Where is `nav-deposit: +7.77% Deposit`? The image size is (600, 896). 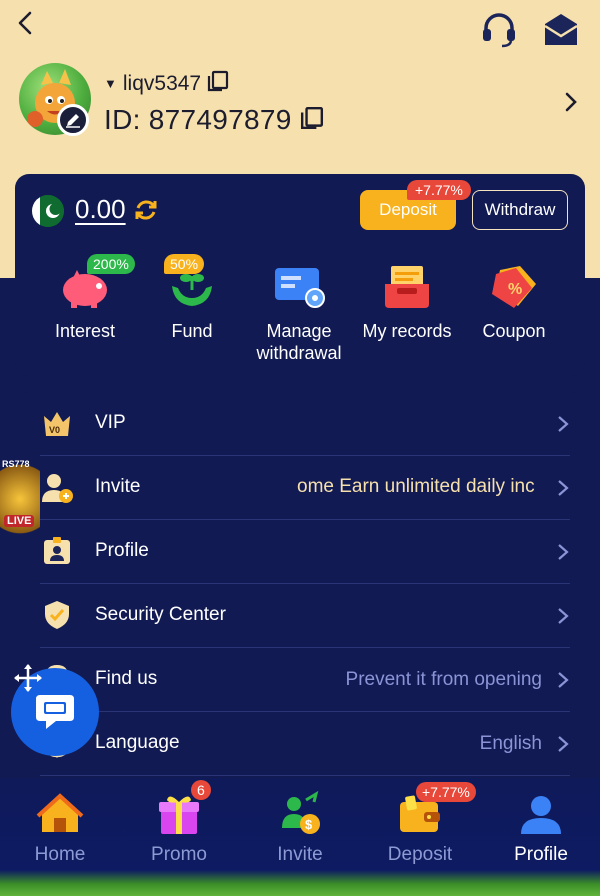 nav-deposit: +7.77% Deposit is located at coordinates (420, 824).